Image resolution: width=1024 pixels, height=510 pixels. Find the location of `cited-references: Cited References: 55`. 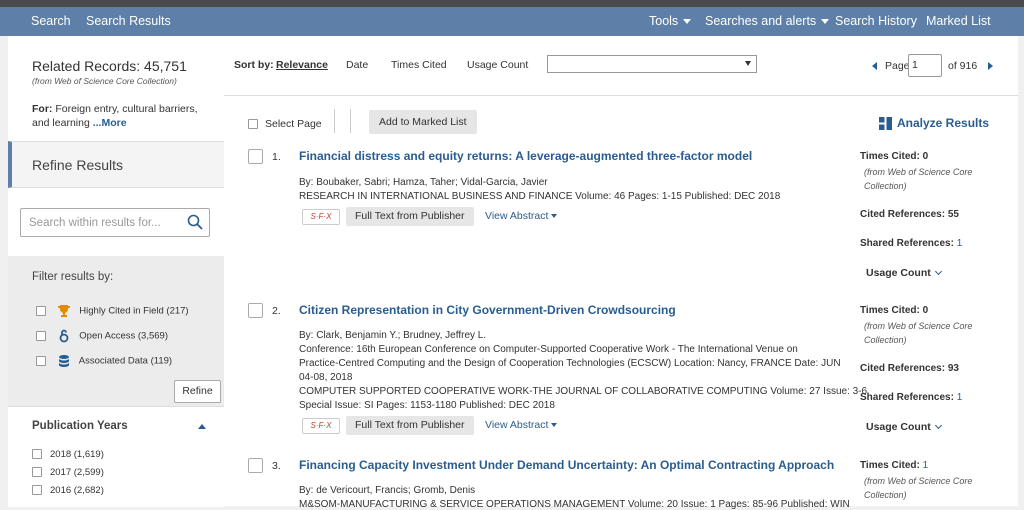

cited-references: Cited References: 55 is located at coordinates (909, 214).